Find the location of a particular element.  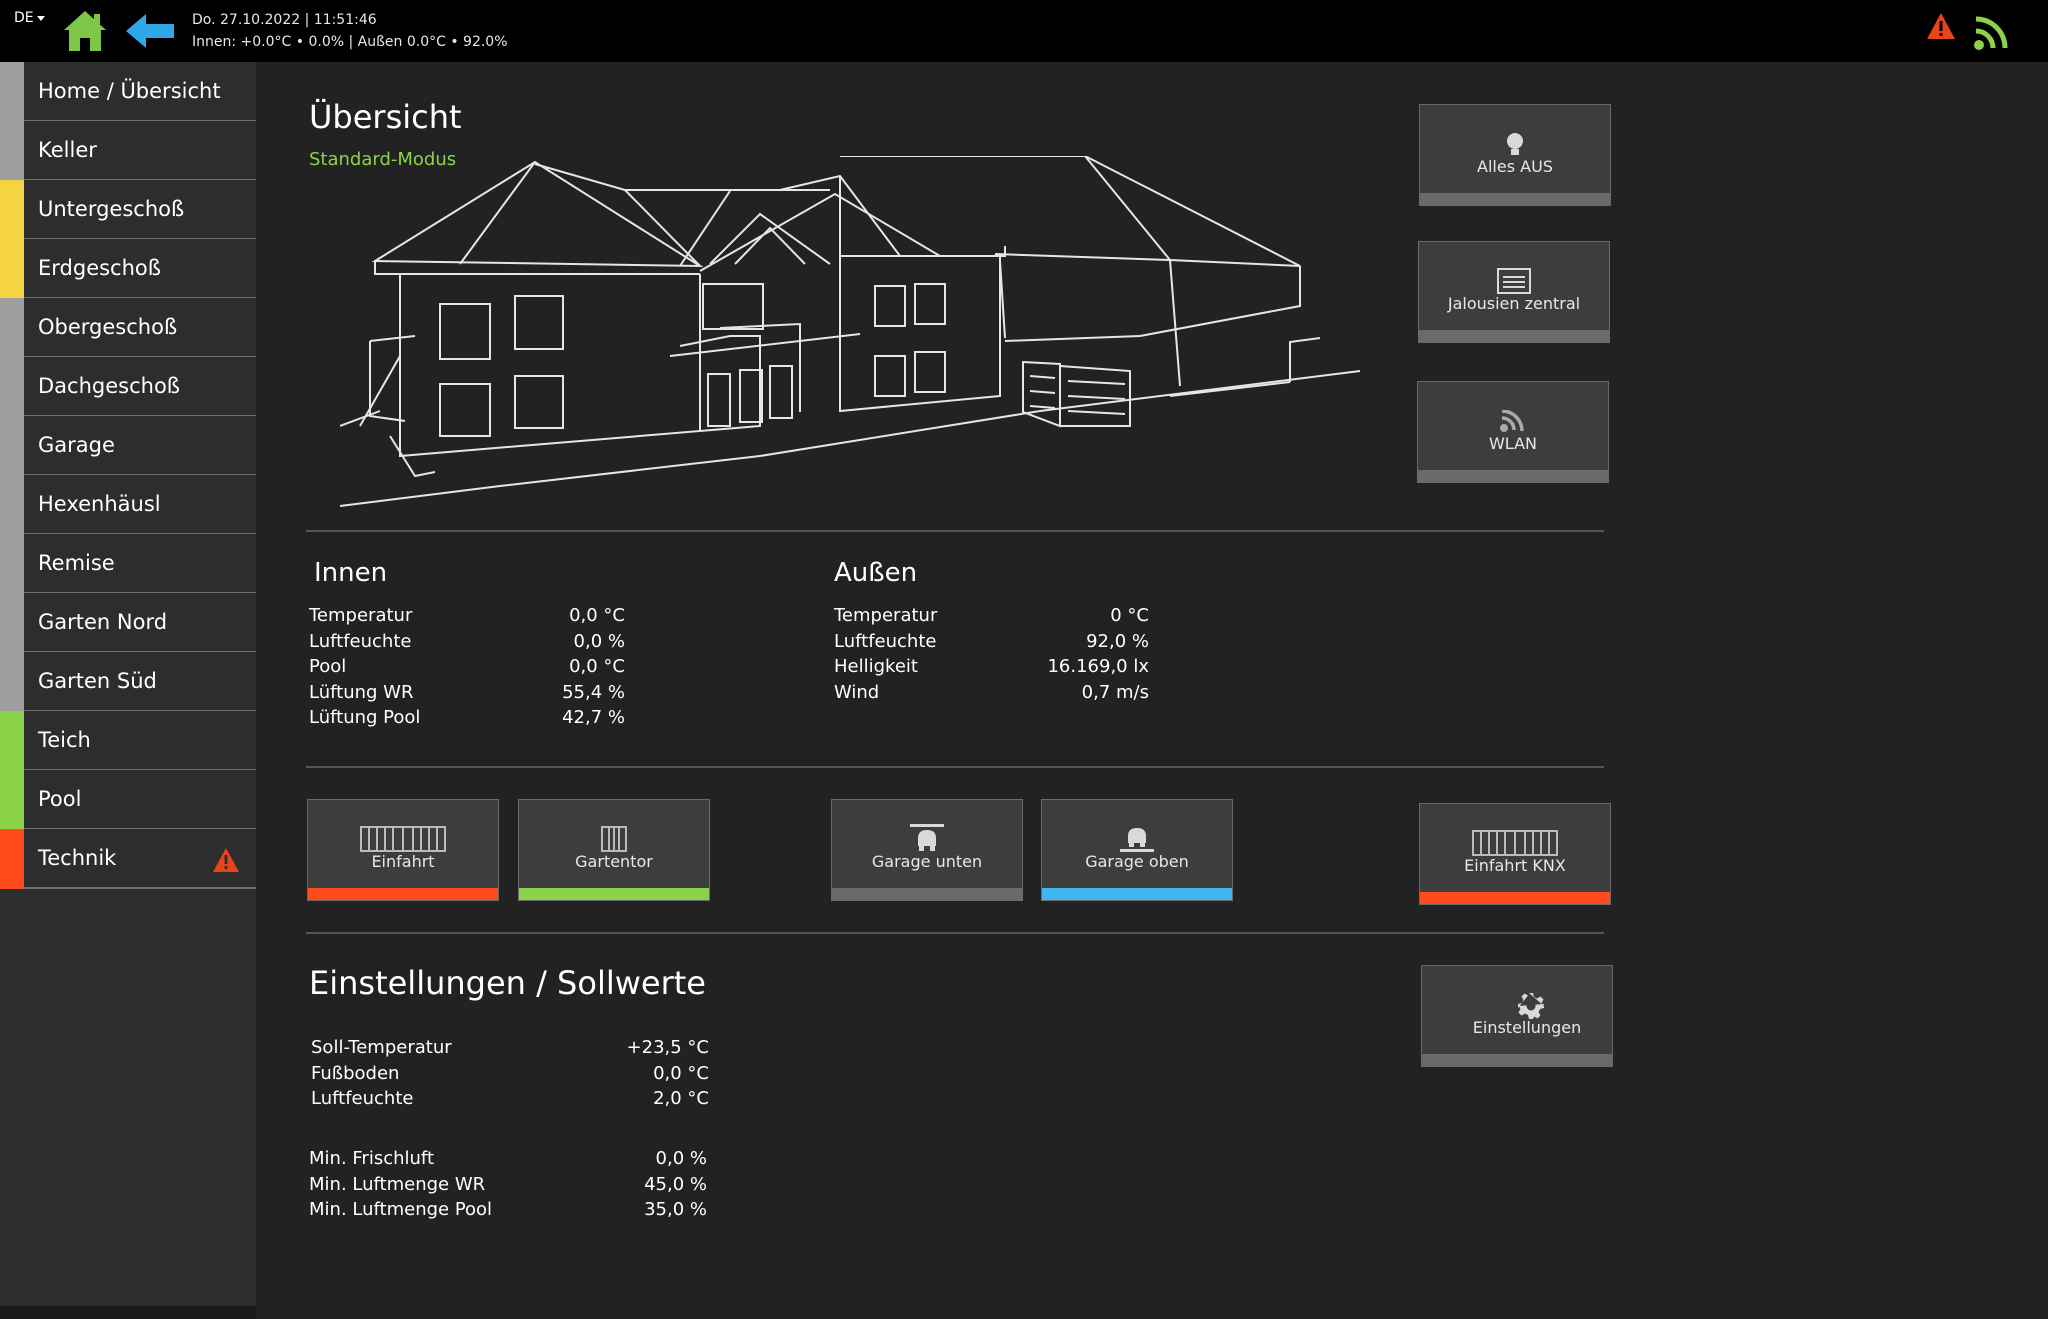

sidebar-item-garten-sued: Garten Süd is located at coordinates (128, 682).